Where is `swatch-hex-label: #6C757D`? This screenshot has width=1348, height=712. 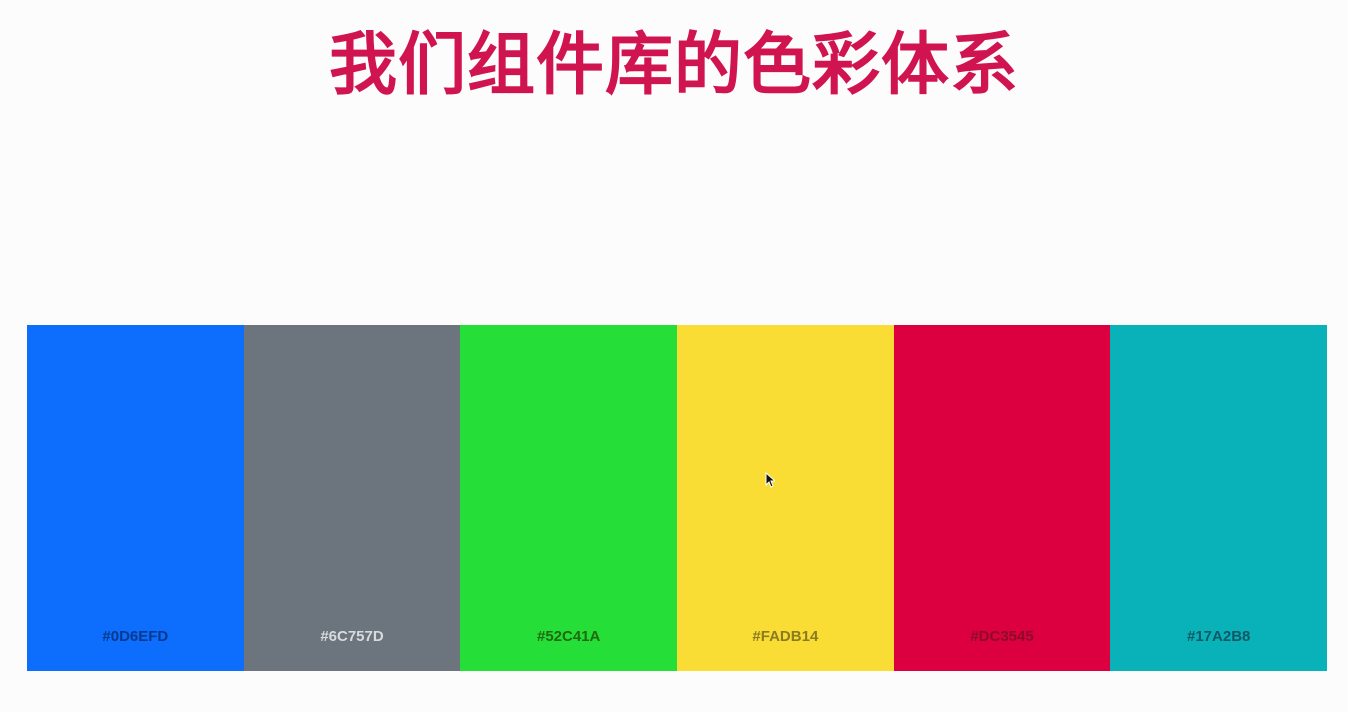 swatch-hex-label: #6C757D is located at coordinates (352, 636).